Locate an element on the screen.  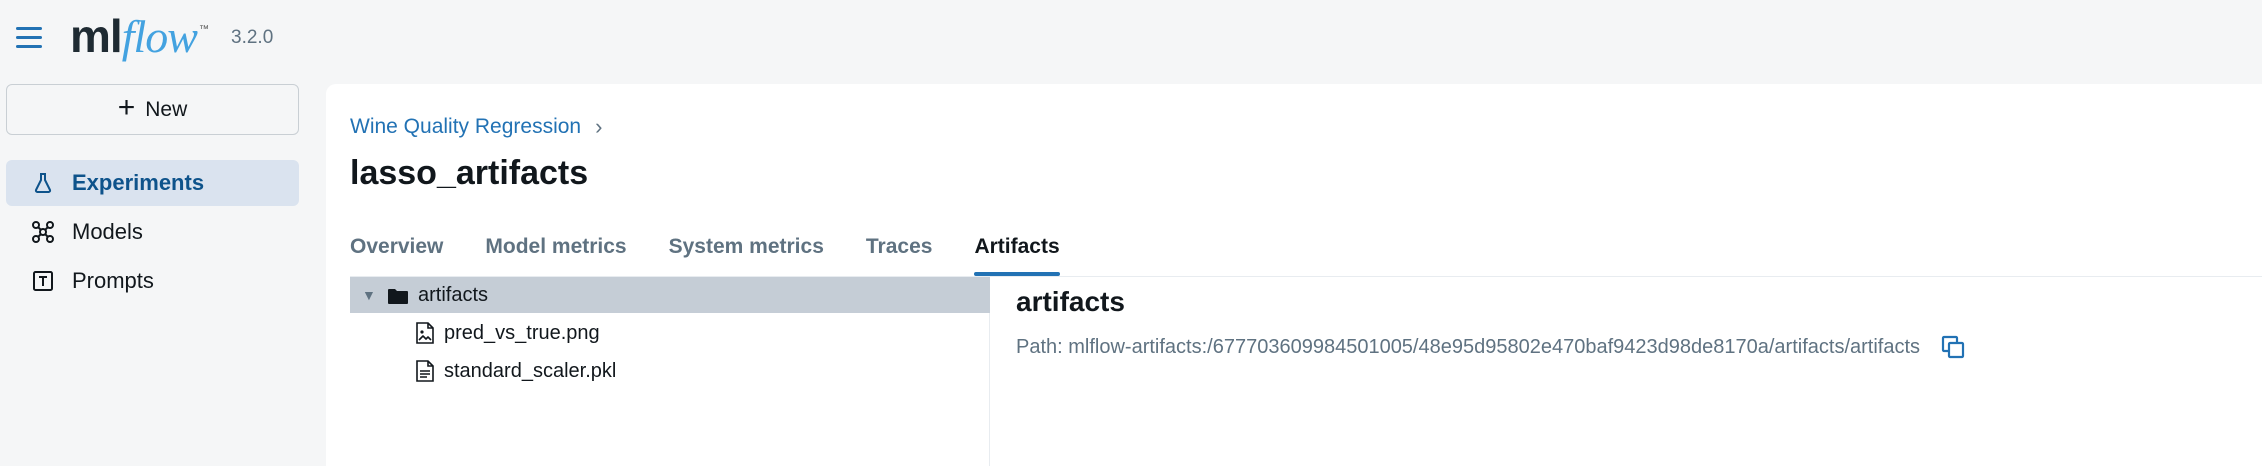
sidebar-item-label: Prompts is located at coordinates (113, 280).